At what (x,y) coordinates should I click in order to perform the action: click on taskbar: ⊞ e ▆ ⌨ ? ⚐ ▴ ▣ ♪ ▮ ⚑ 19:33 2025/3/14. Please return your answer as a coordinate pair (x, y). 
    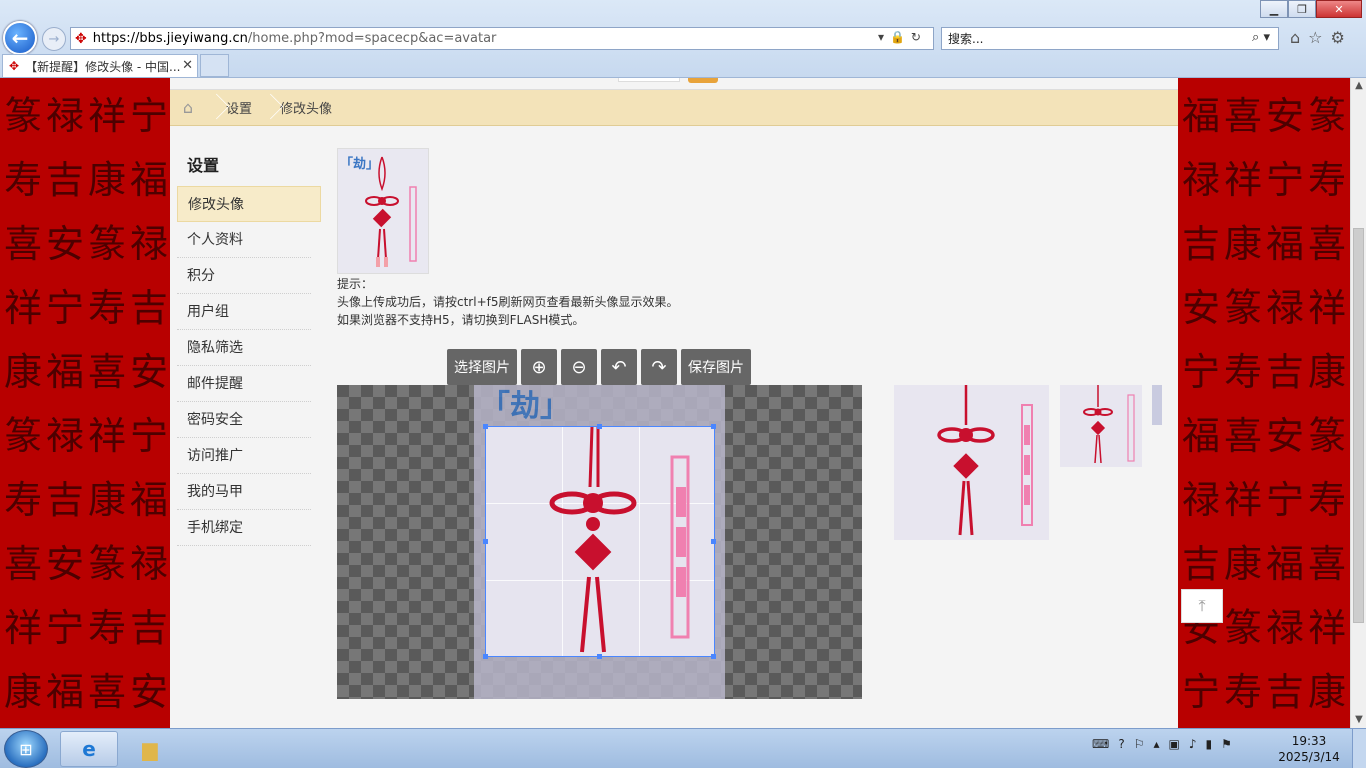
    Looking at the image, I should click on (683, 748).